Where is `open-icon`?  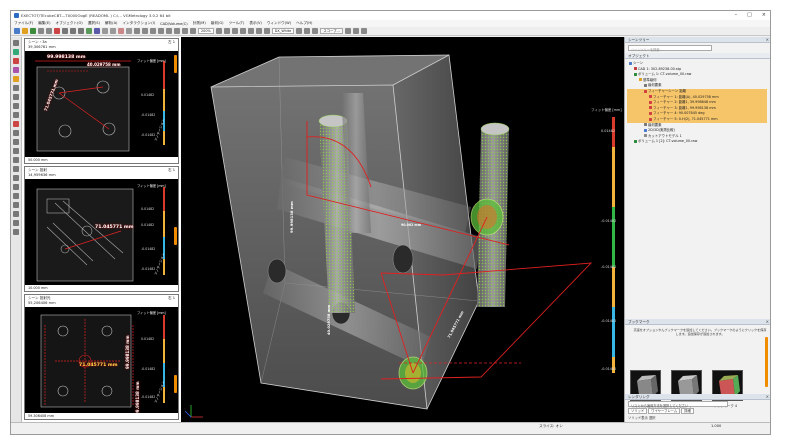 open-icon is located at coordinates (25, 31).